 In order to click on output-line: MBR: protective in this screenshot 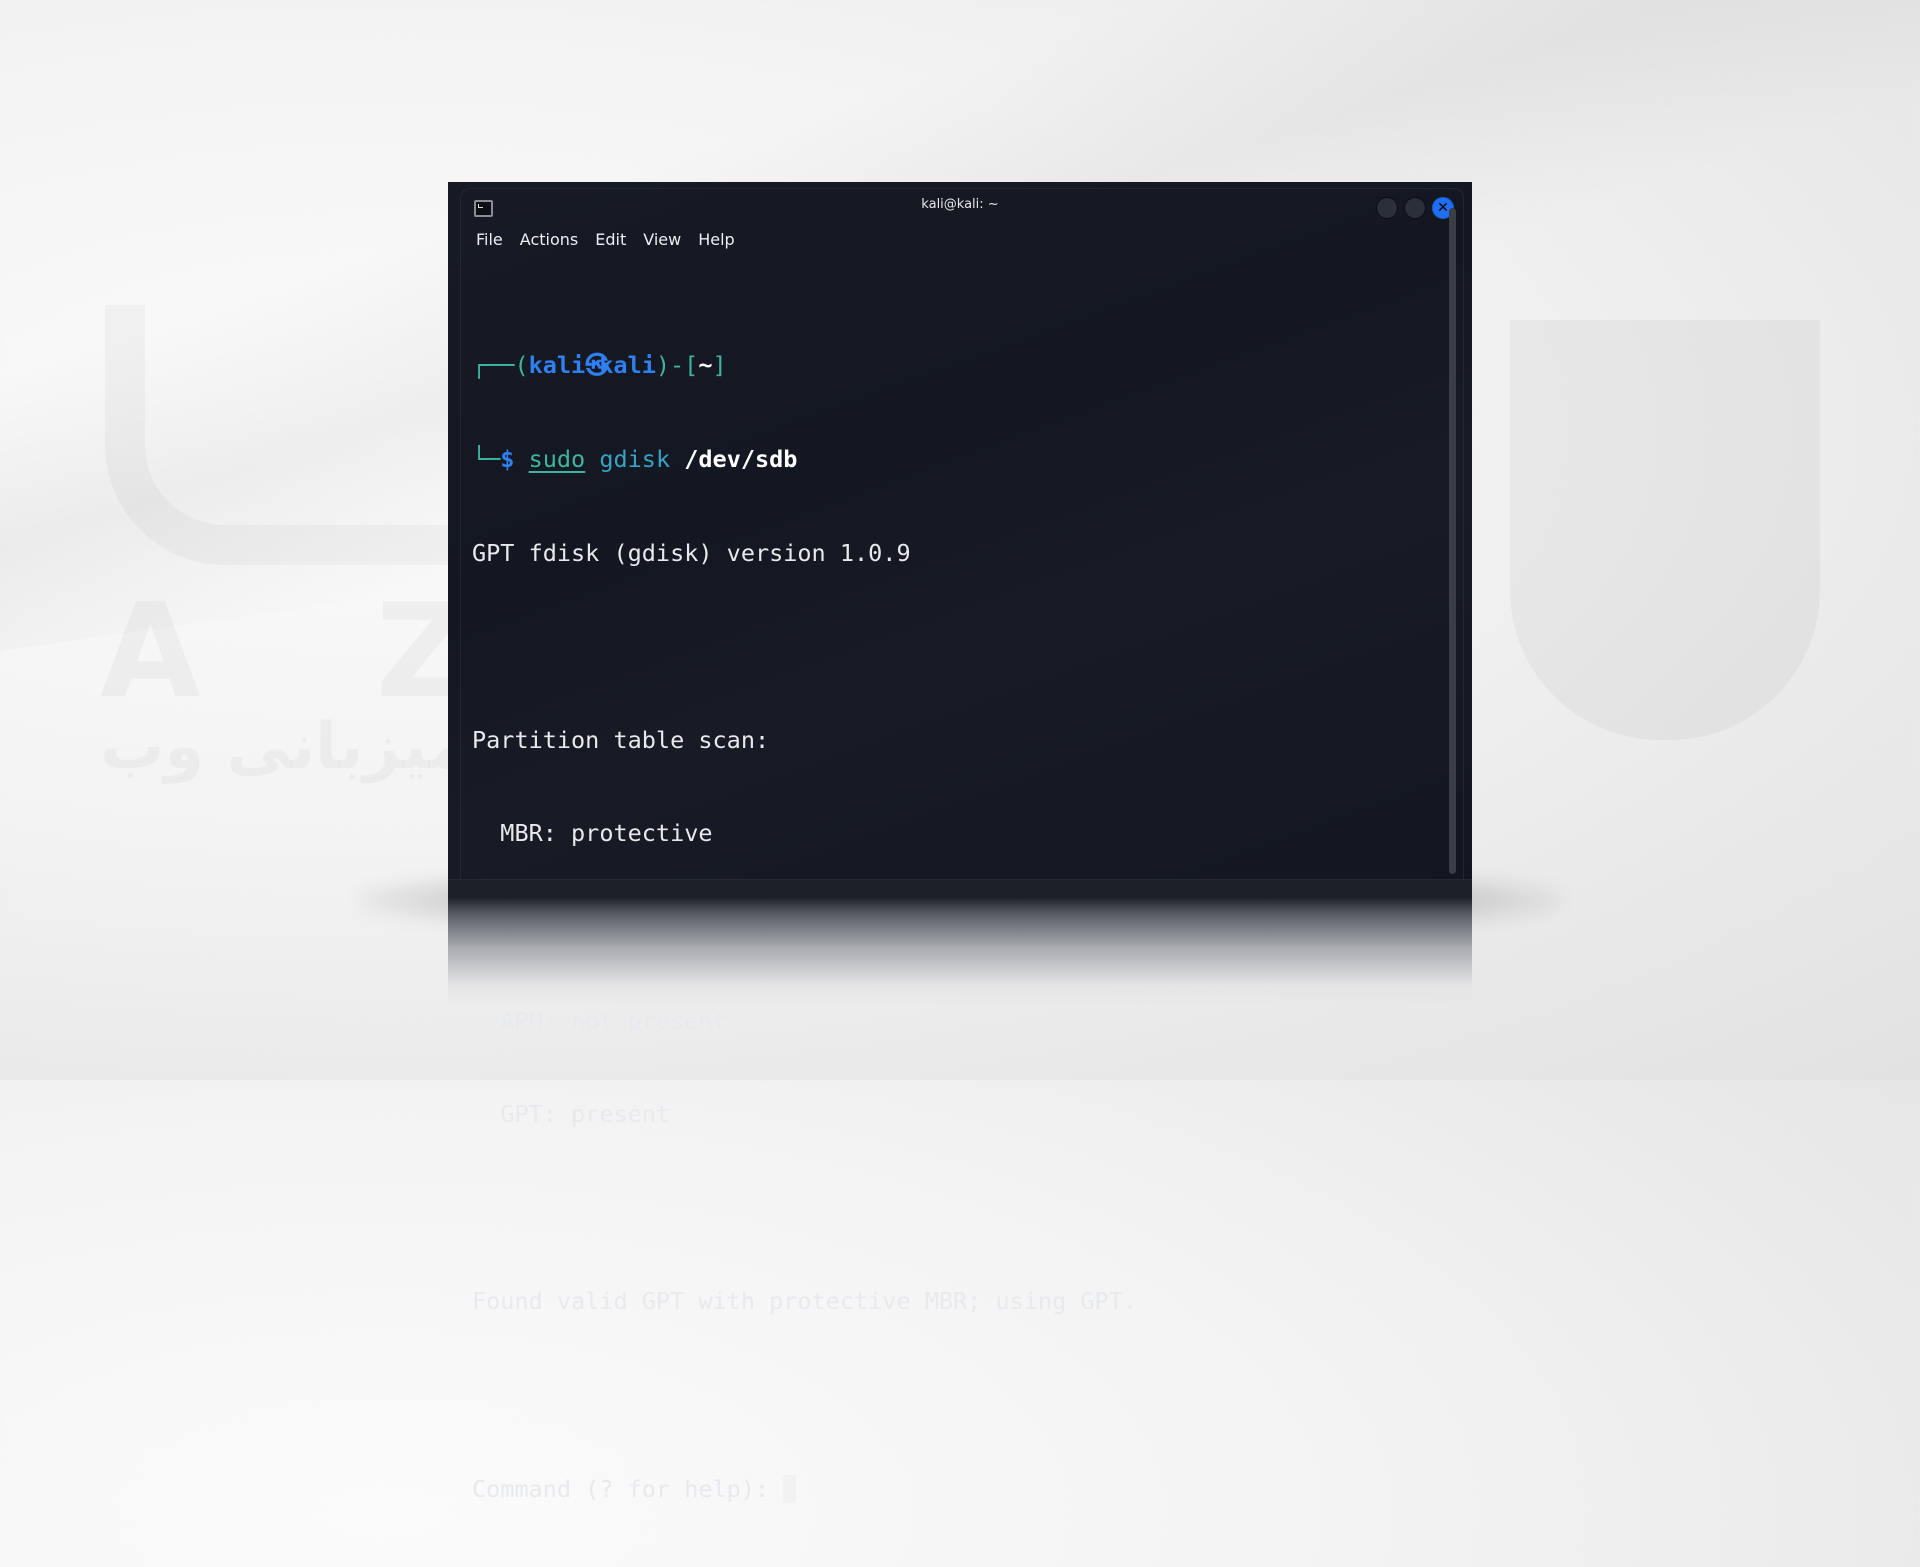, I will do `click(592, 833)`.